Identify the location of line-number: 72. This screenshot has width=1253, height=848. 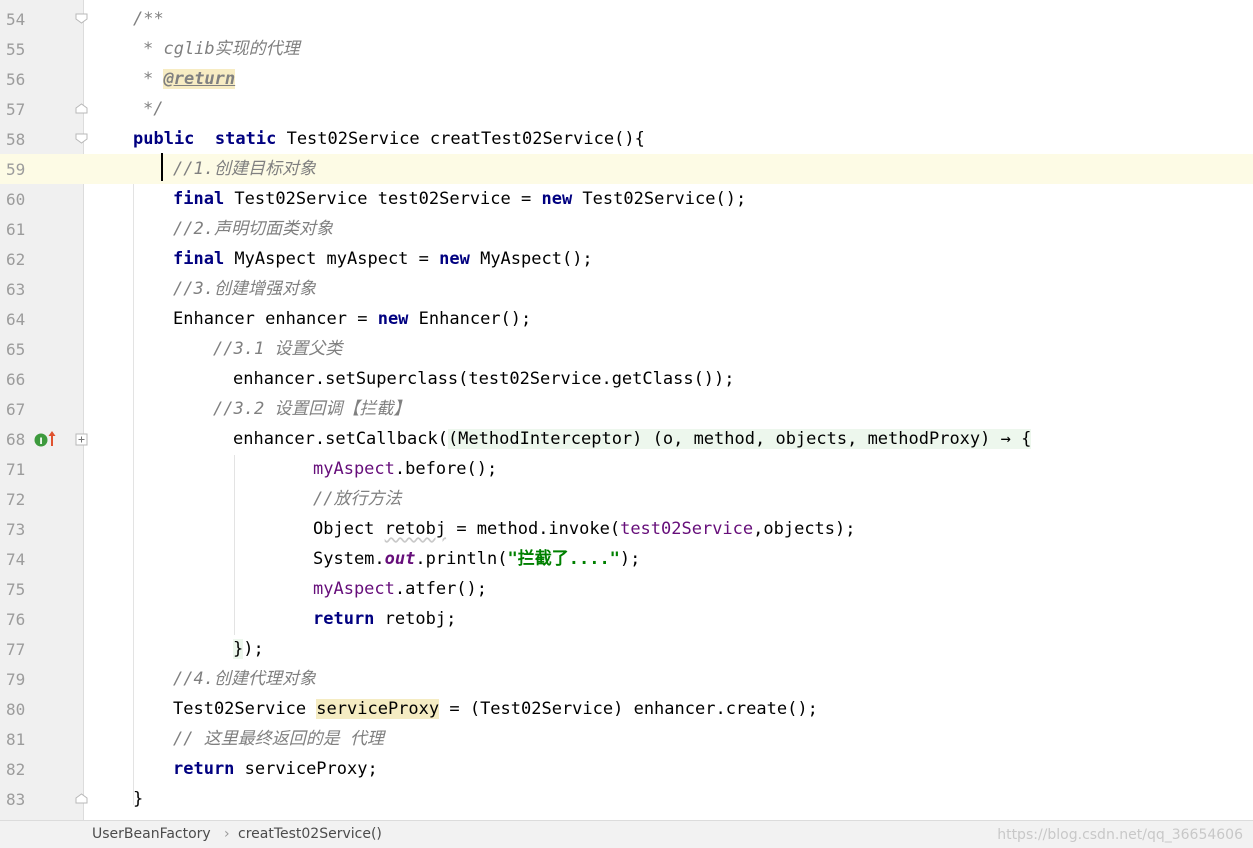
(16, 499).